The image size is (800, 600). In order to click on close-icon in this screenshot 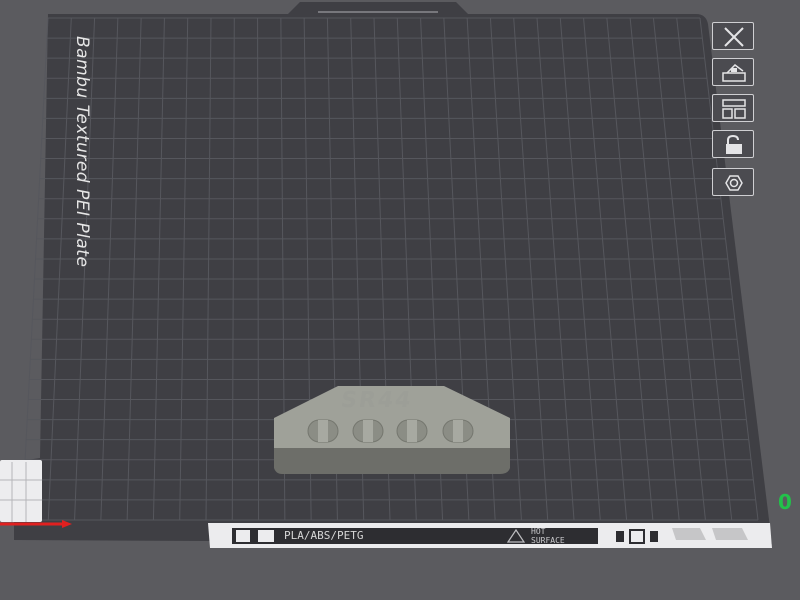, I will do `click(734, 37)`.